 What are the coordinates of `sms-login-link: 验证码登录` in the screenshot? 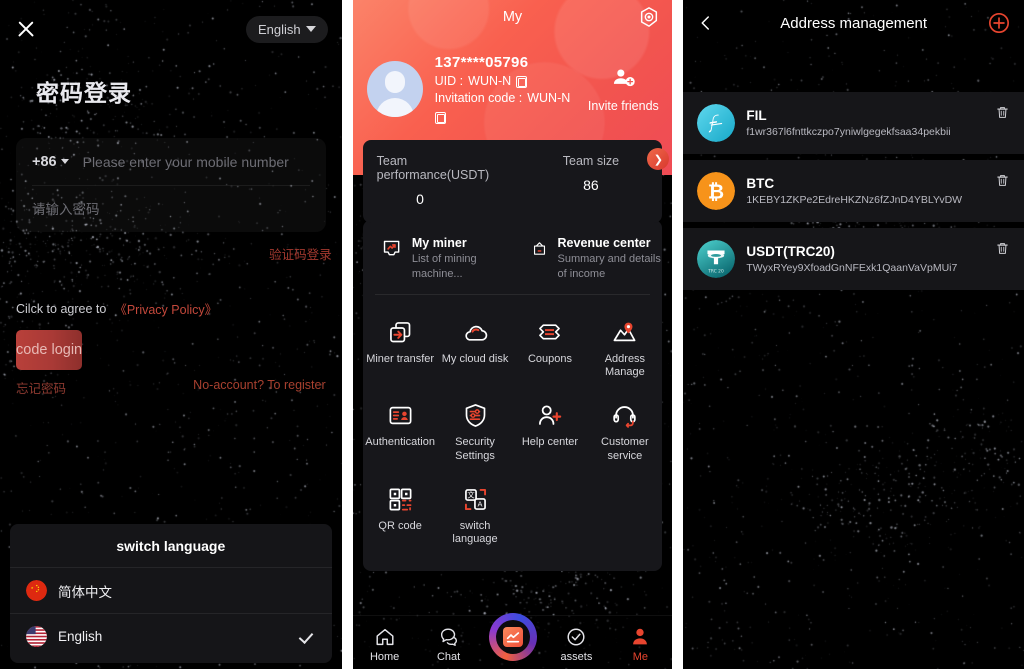 It's located at (166, 253).